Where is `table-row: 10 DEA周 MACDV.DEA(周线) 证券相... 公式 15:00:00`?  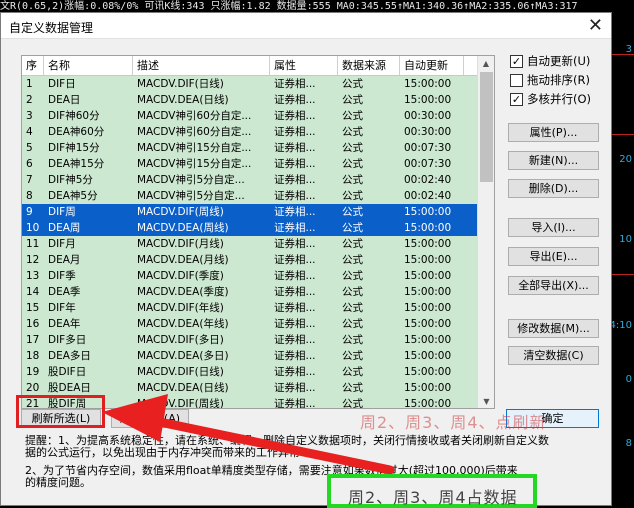 table-row: 10 DEA周 MACDV.DEA(周线) 证券相... 公式 15:00:00 is located at coordinates (258, 228).